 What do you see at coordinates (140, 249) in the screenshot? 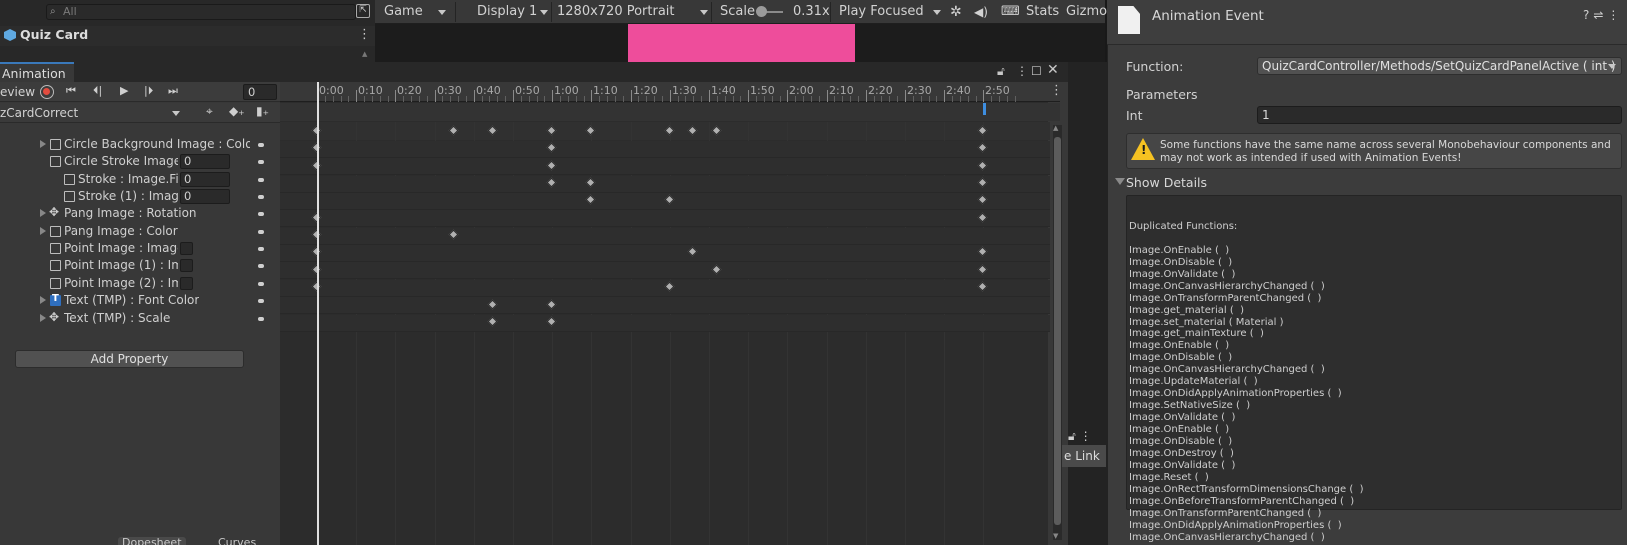
I see `property-row: Point Image : Image.` at bounding box center [140, 249].